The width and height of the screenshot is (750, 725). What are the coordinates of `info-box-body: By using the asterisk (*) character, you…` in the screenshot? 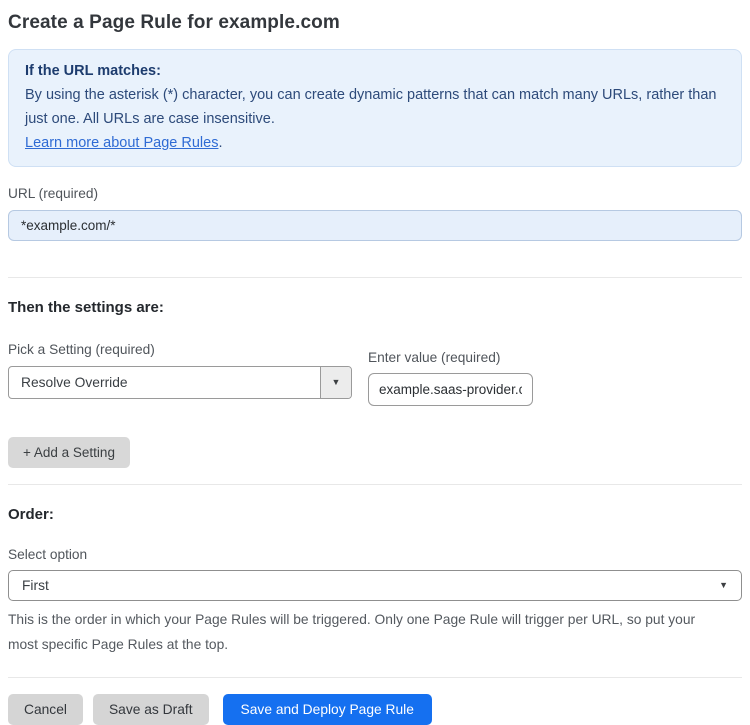 It's located at (371, 107).